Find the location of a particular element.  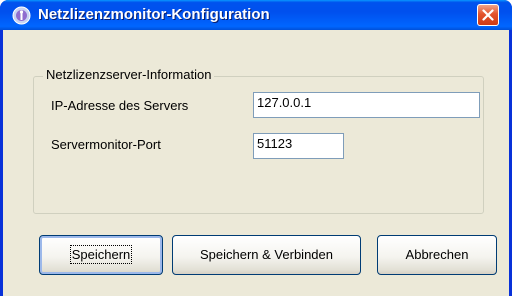

save-button-label: Speichern is located at coordinates (101, 254).